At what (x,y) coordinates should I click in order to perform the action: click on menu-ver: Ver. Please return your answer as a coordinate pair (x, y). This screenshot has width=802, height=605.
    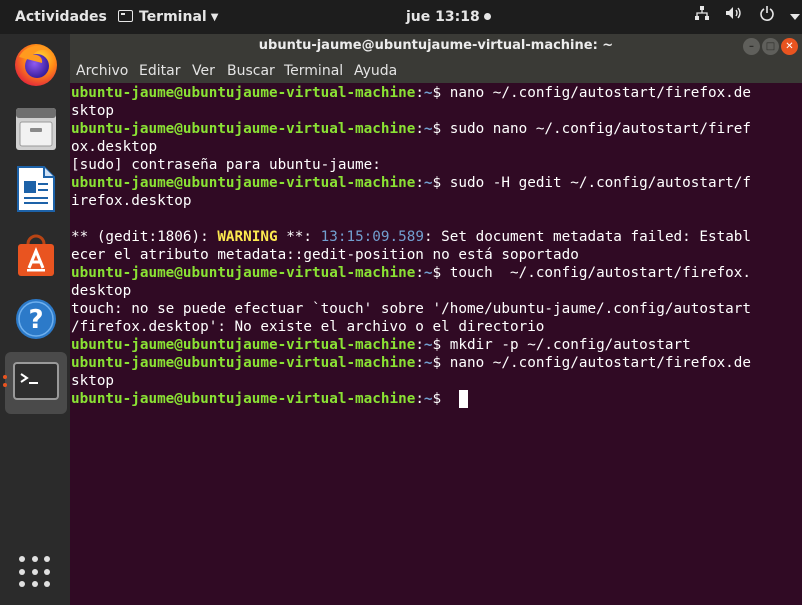
    Looking at the image, I should click on (203, 71).